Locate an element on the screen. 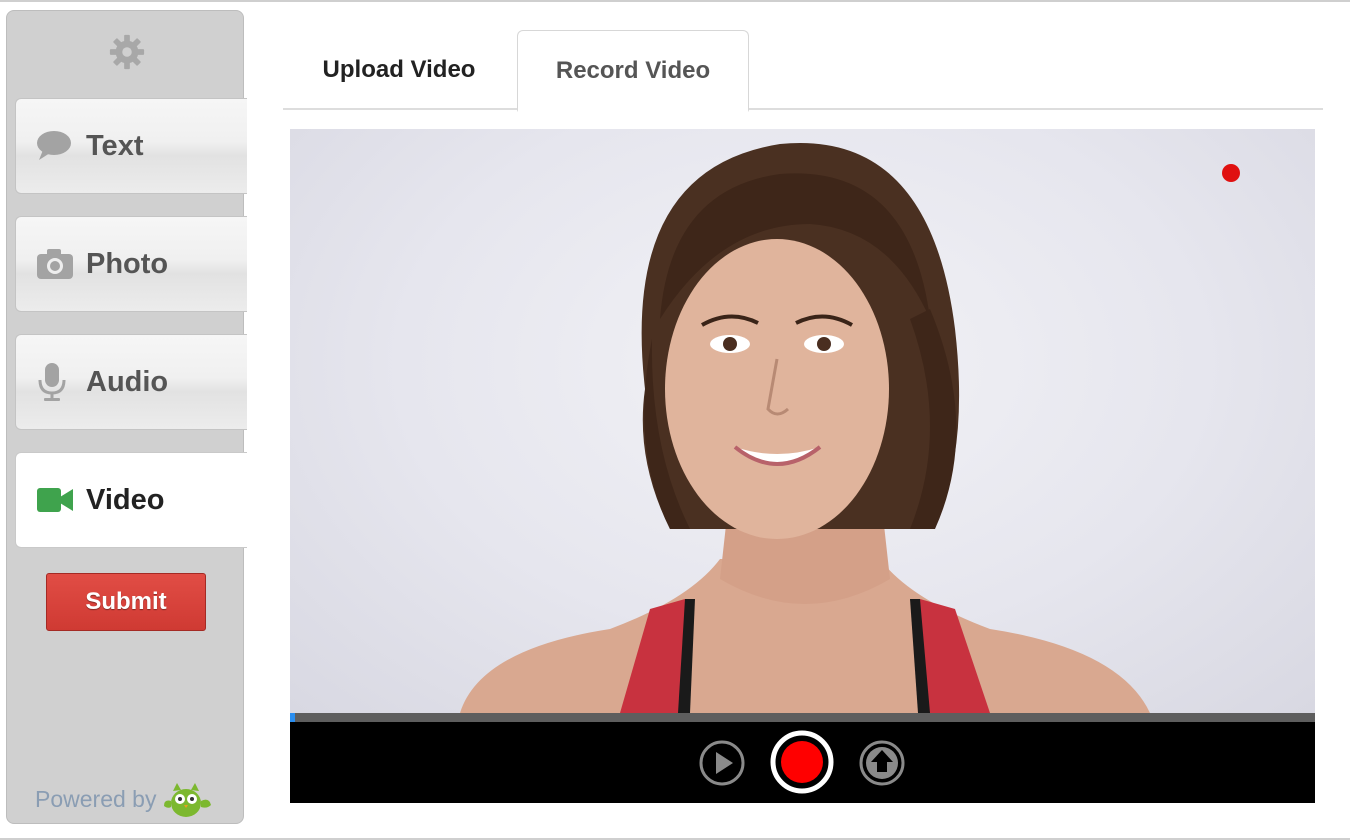  sidebar-item-label: Video is located at coordinates (125, 499).